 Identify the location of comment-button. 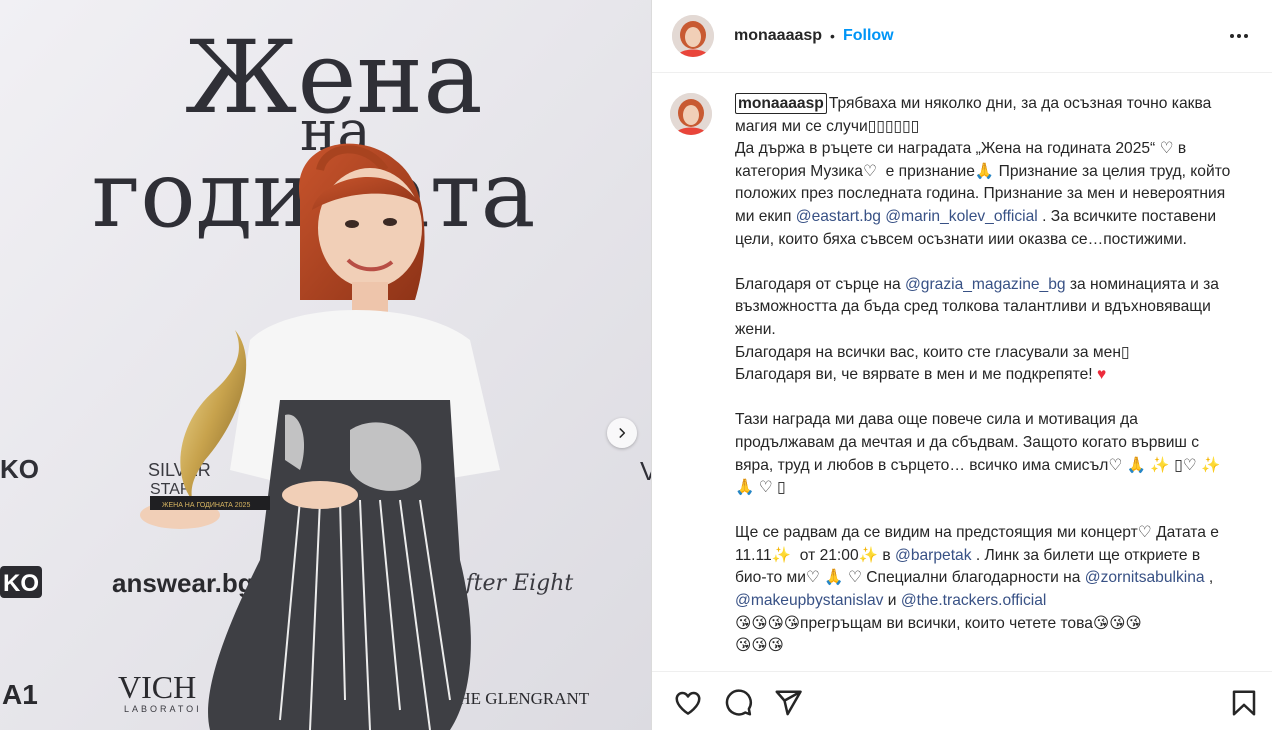
(738, 703).